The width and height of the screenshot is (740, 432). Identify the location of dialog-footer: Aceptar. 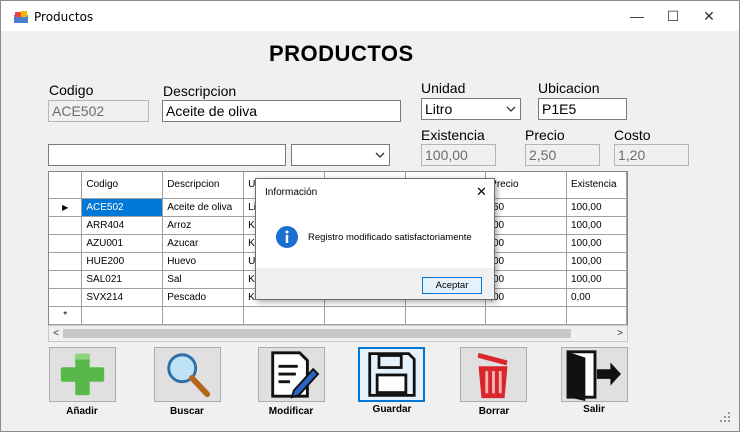
(375, 283).